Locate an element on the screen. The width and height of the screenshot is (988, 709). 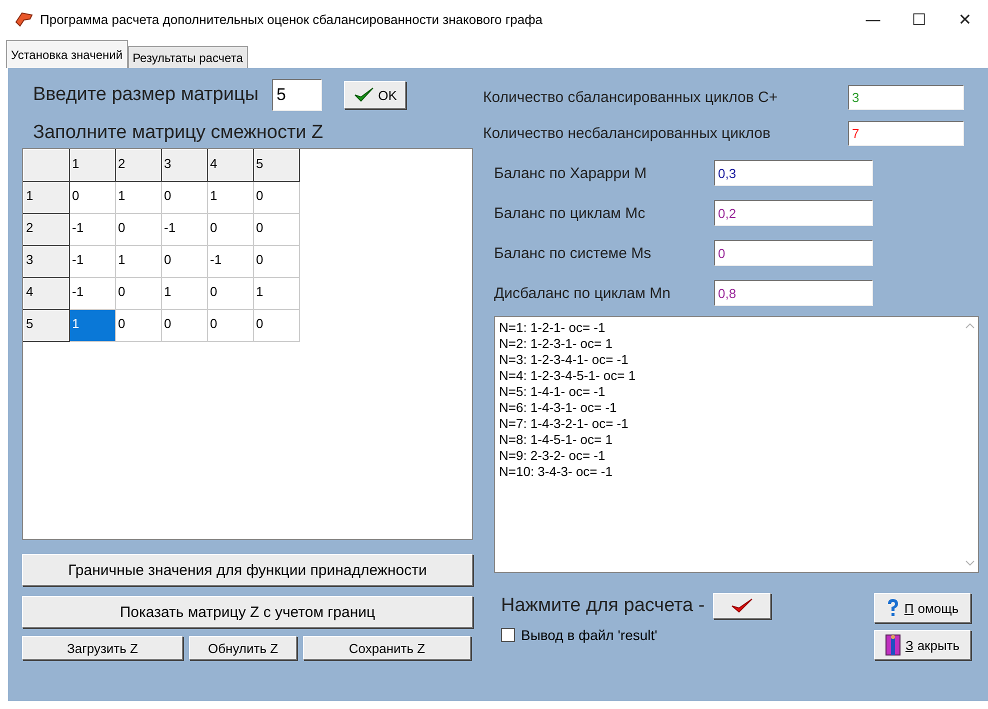
reset-button: Обнулить Z is located at coordinates (243, 648).